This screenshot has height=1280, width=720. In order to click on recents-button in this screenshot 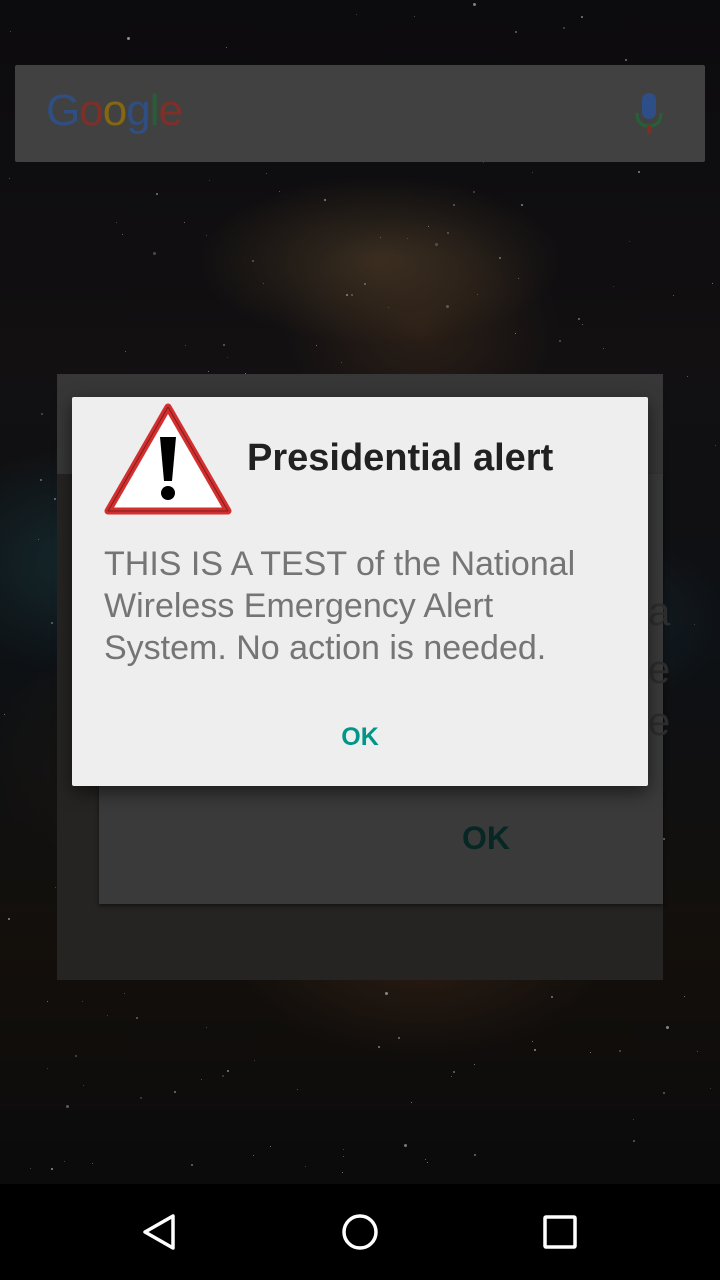, I will do `click(560, 1232)`.